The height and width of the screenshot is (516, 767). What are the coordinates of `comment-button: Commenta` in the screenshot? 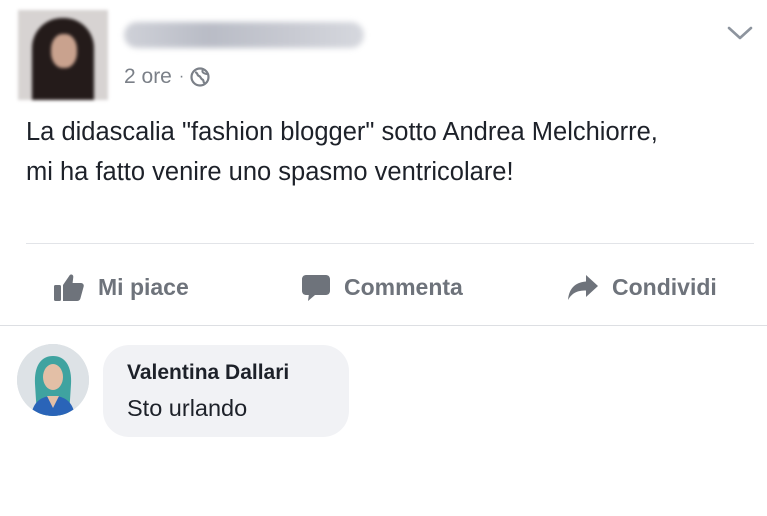 It's located at (381, 287).